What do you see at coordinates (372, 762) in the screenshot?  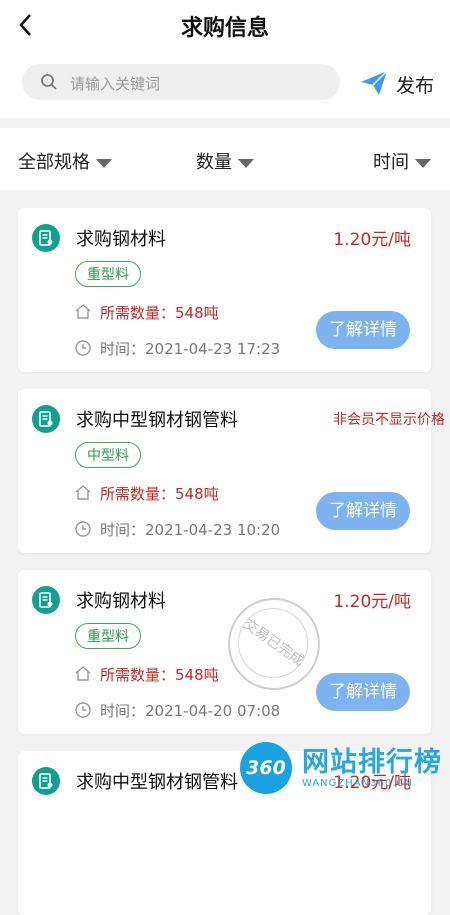 I see `watermark-name: 网站排行榜` at bounding box center [372, 762].